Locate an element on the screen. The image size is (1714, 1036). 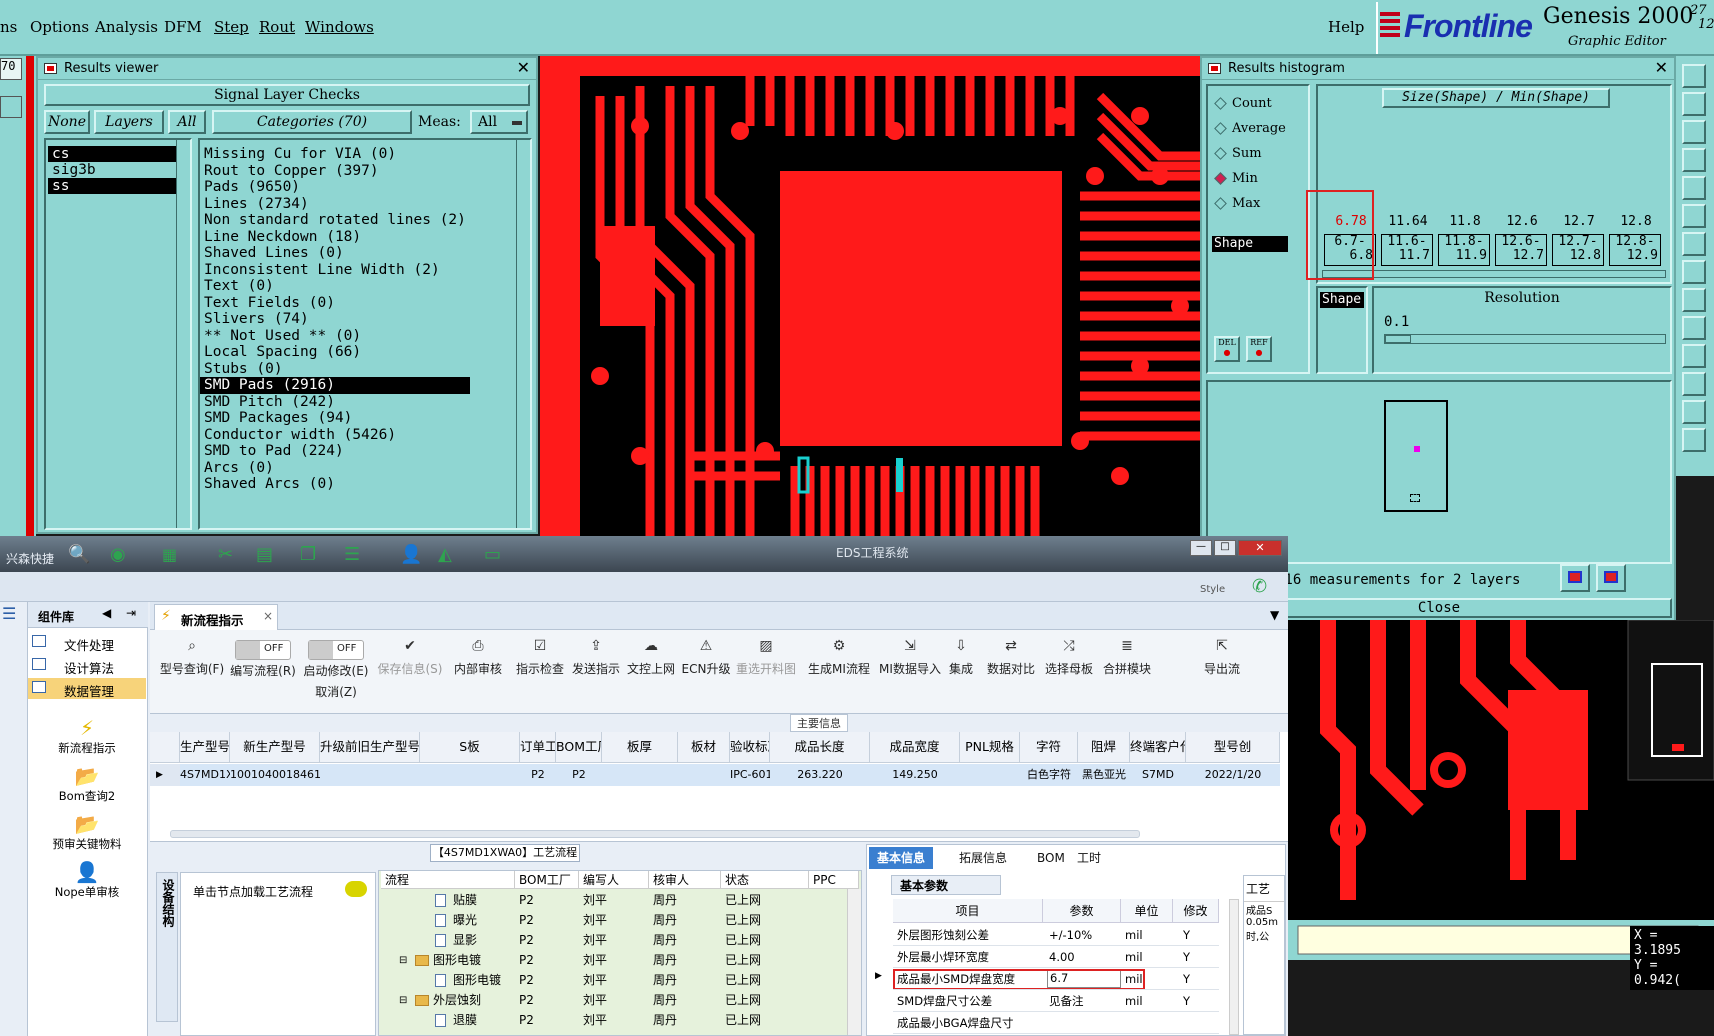
minimize-button: — is located at coordinates (1201, 548).